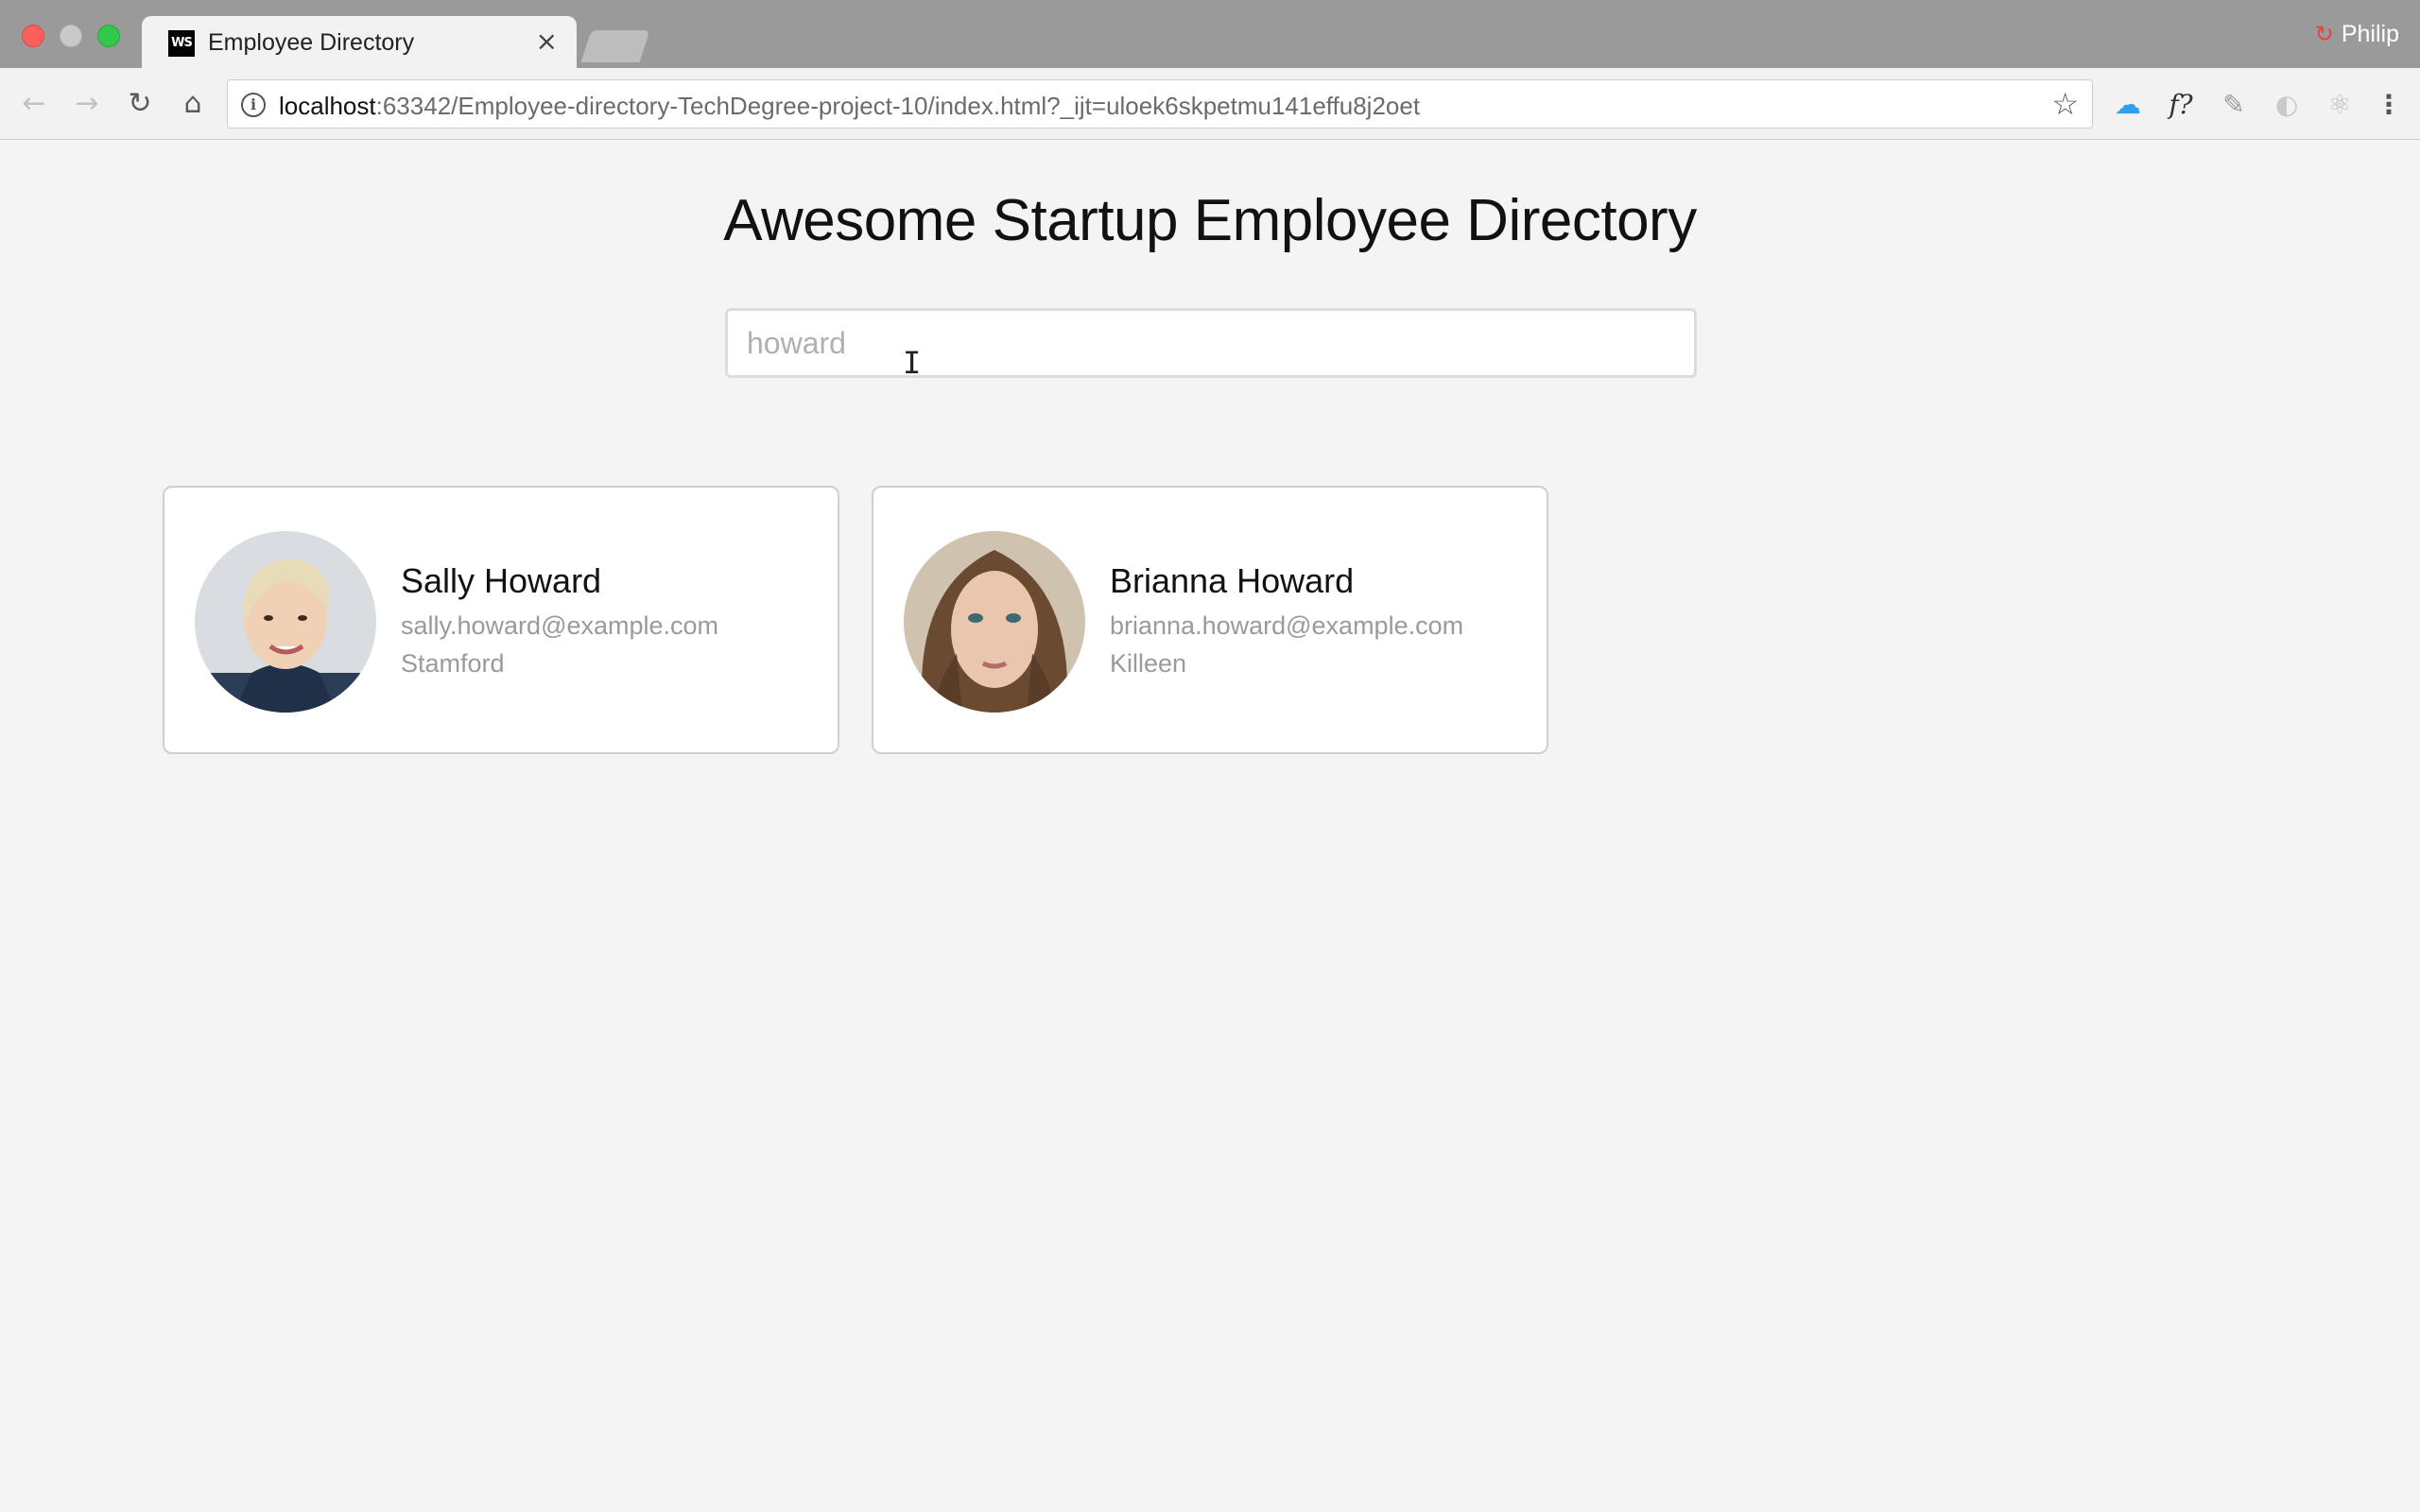 Image resolution: width=2420 pixels, height=1512 pixels. What do you see at coordinates (34, 104) in the screenshot?
I see `back-arrow-icon: ←` at bounding box center [34, 104].